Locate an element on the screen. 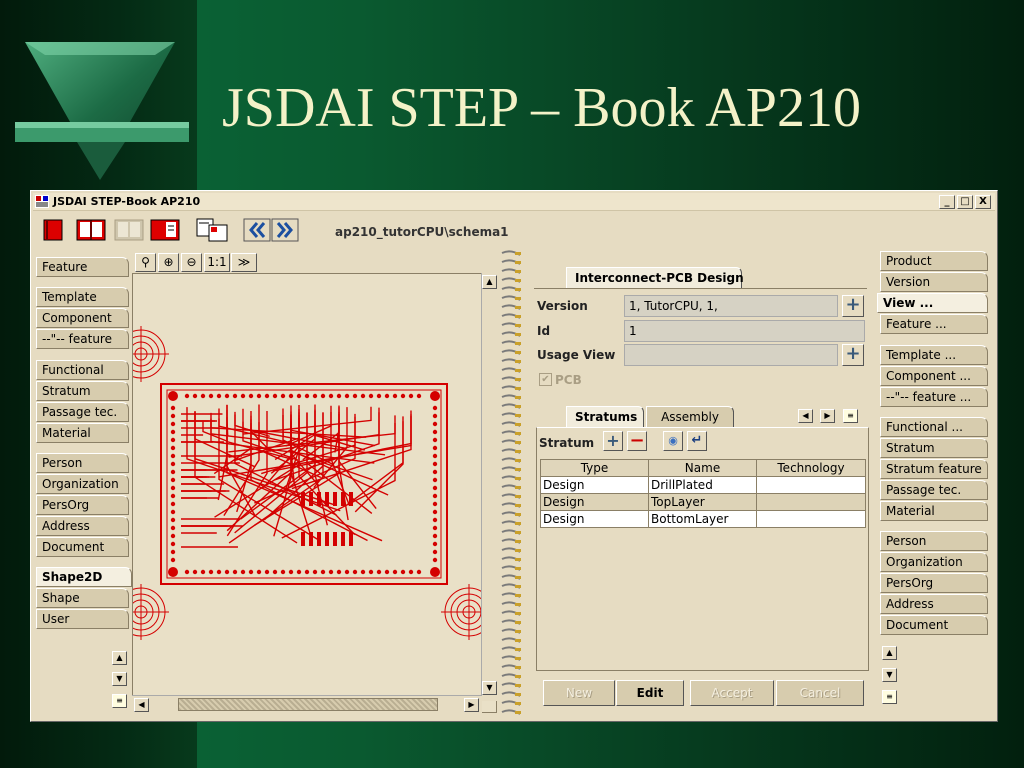  tab-person: Person is located at coordinates (82, 463).